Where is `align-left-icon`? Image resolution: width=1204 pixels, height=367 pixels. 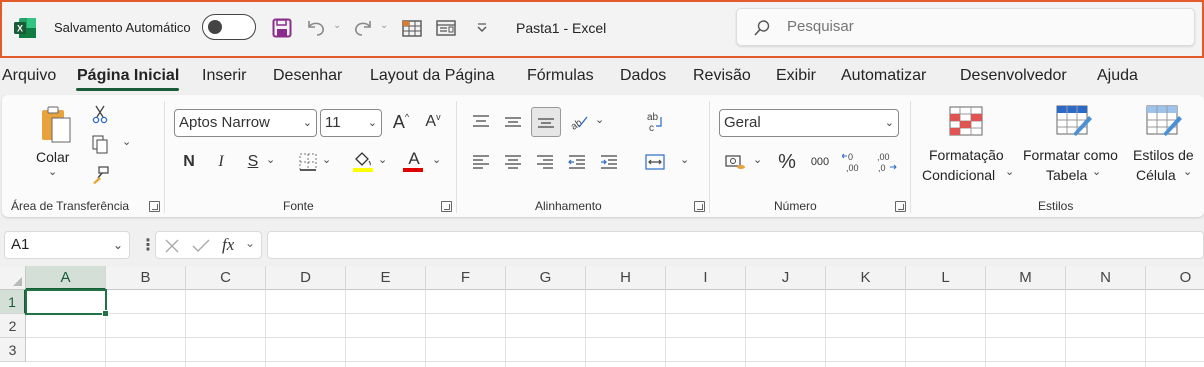
align-left-icon is located at coordinates (481, 162).